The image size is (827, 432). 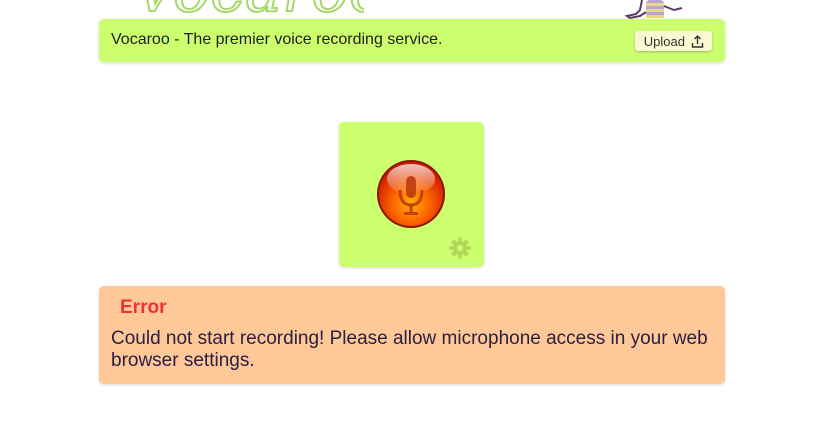 I want to click on upload-icon, so click(x=697, y=41).